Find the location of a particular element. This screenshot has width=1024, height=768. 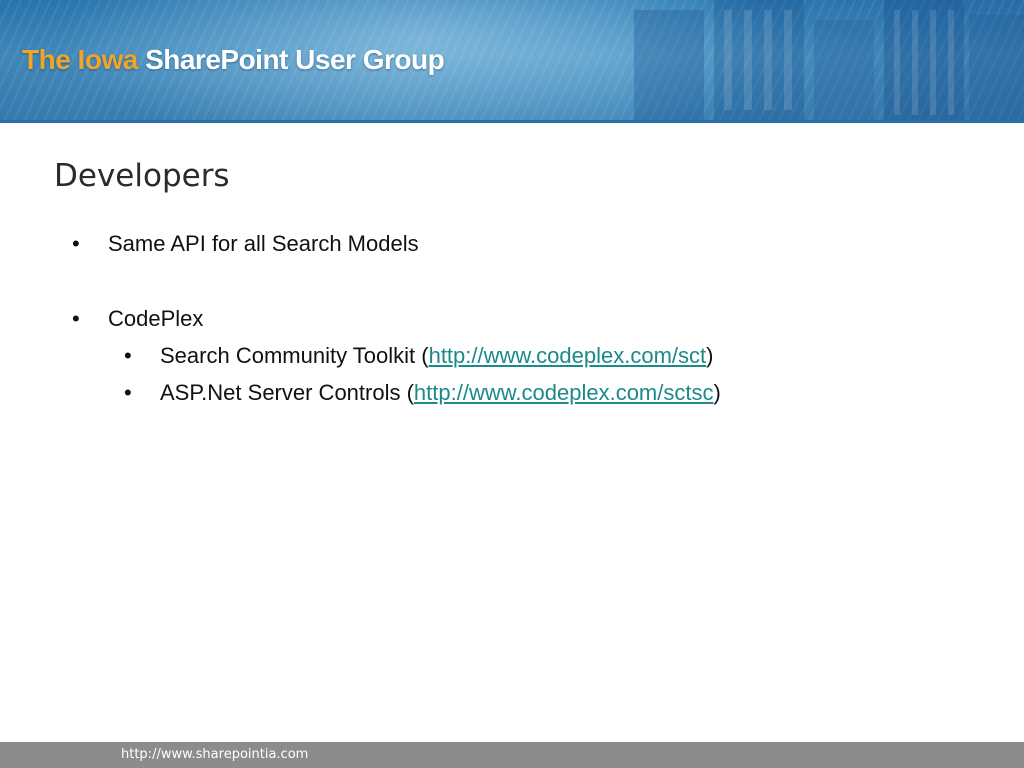

logo-text-iowa: The Iowa is located at coordinates (80, 59).